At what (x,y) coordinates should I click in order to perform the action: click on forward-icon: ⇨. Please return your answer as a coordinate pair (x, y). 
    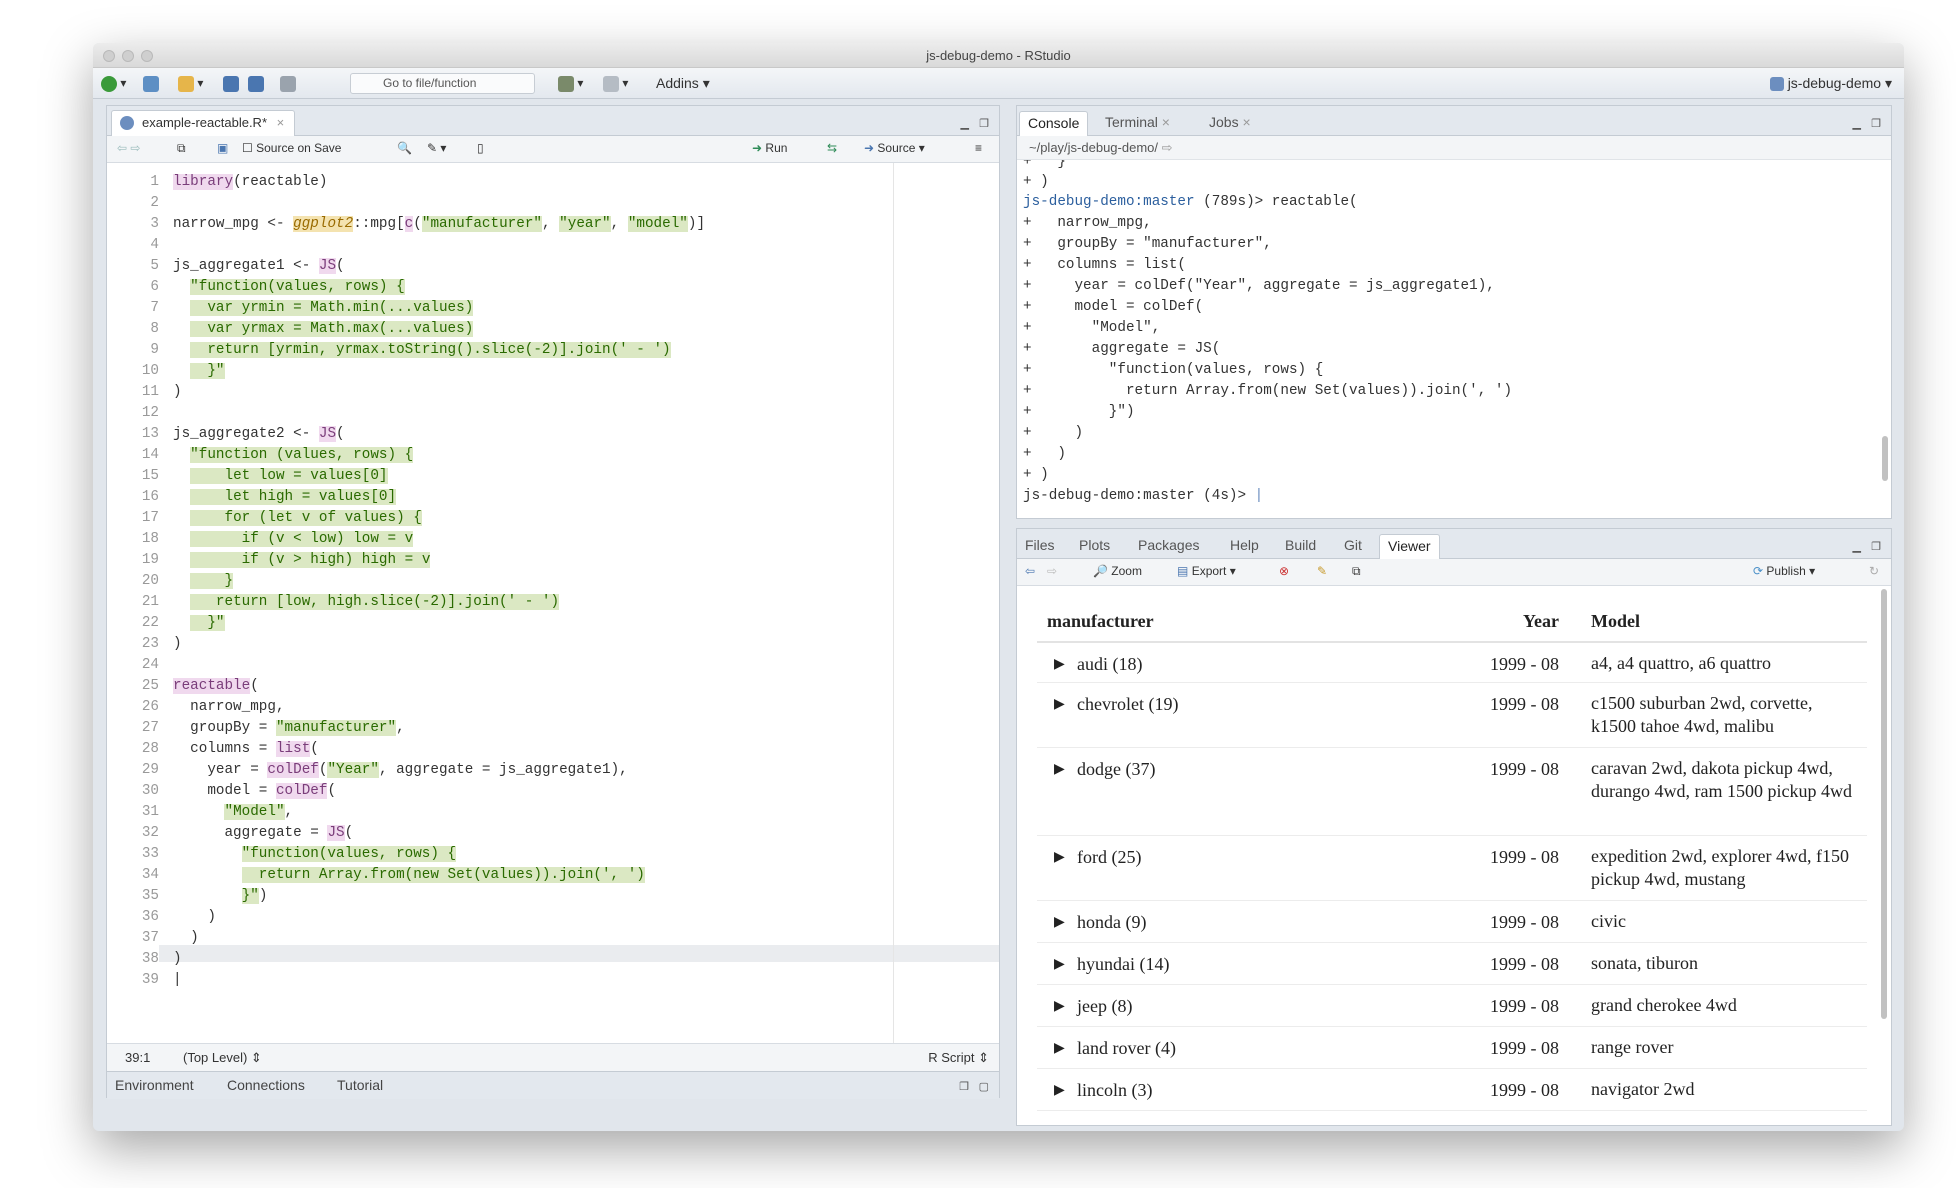
    Looking at the image, I should click on (1052, 571).